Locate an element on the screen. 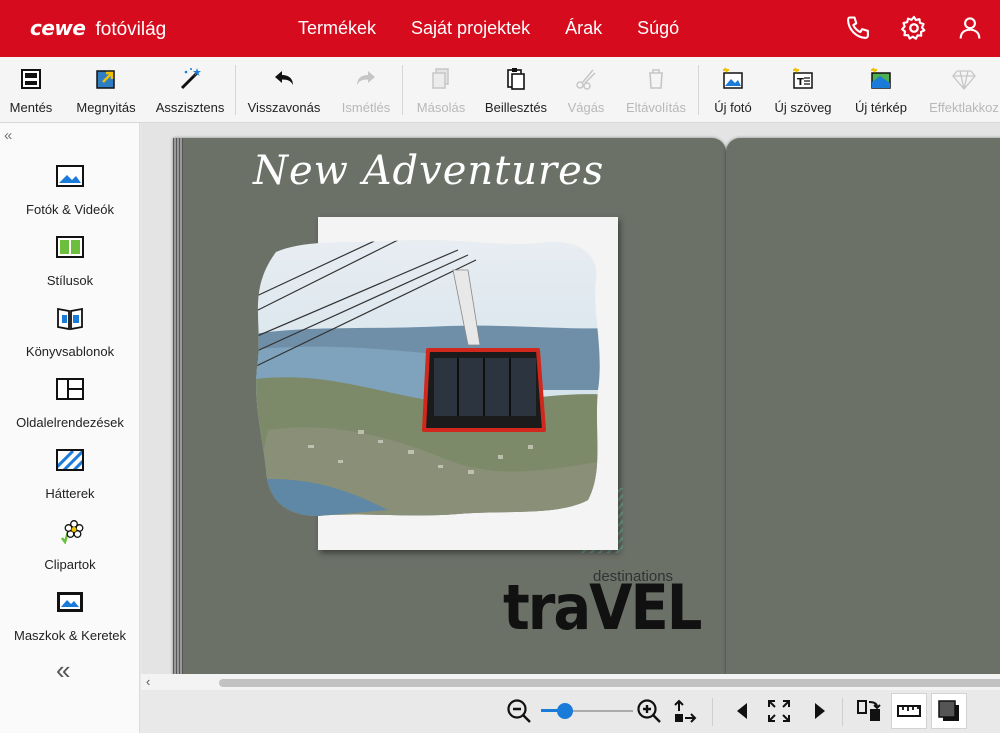 Image resolution: width=1000 pixels, height=733 pixels. sidebar-item-layouts: Oldalelrendezések is located at coordinates (70, 403).